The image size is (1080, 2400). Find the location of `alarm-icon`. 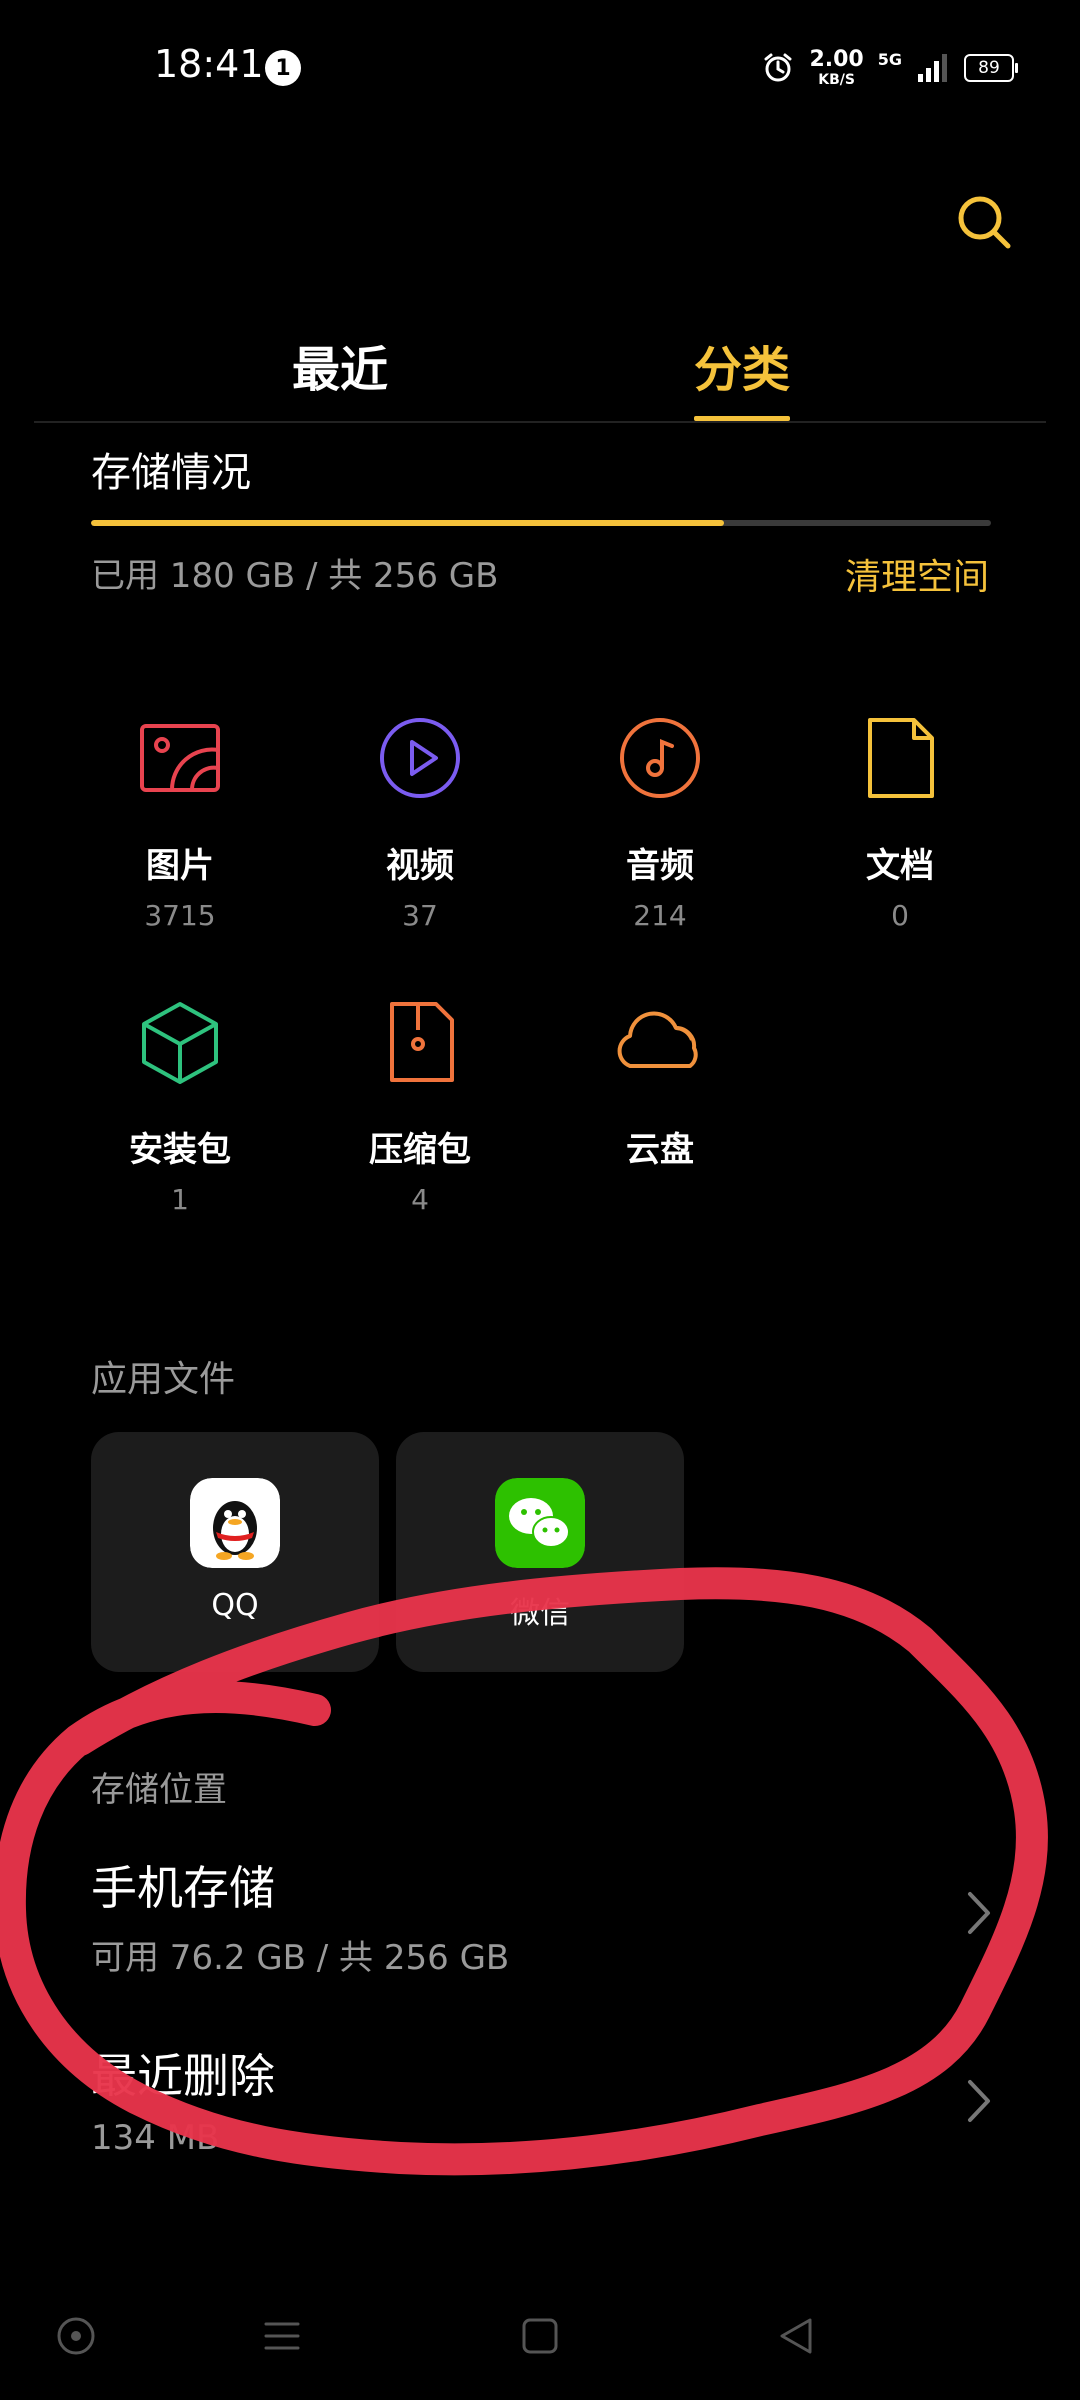

alarm-icon is located at coordinates (778, 67).